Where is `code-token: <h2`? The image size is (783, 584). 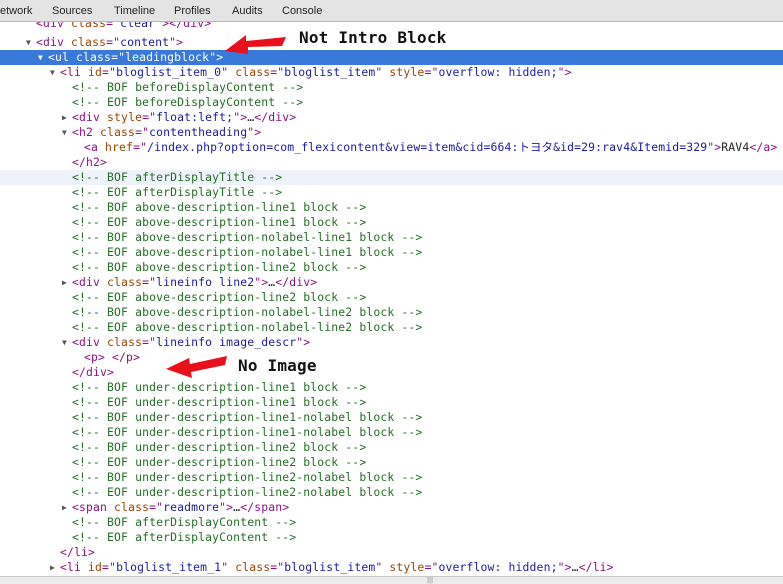
code-token: <h2 is located at coordinates (86, 132).